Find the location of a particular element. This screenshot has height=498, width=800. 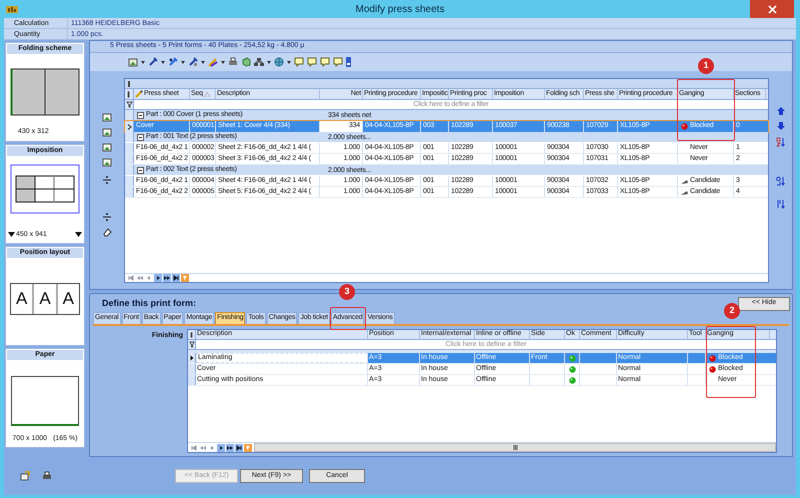

cube-icon is located at coordinates (246, 62).